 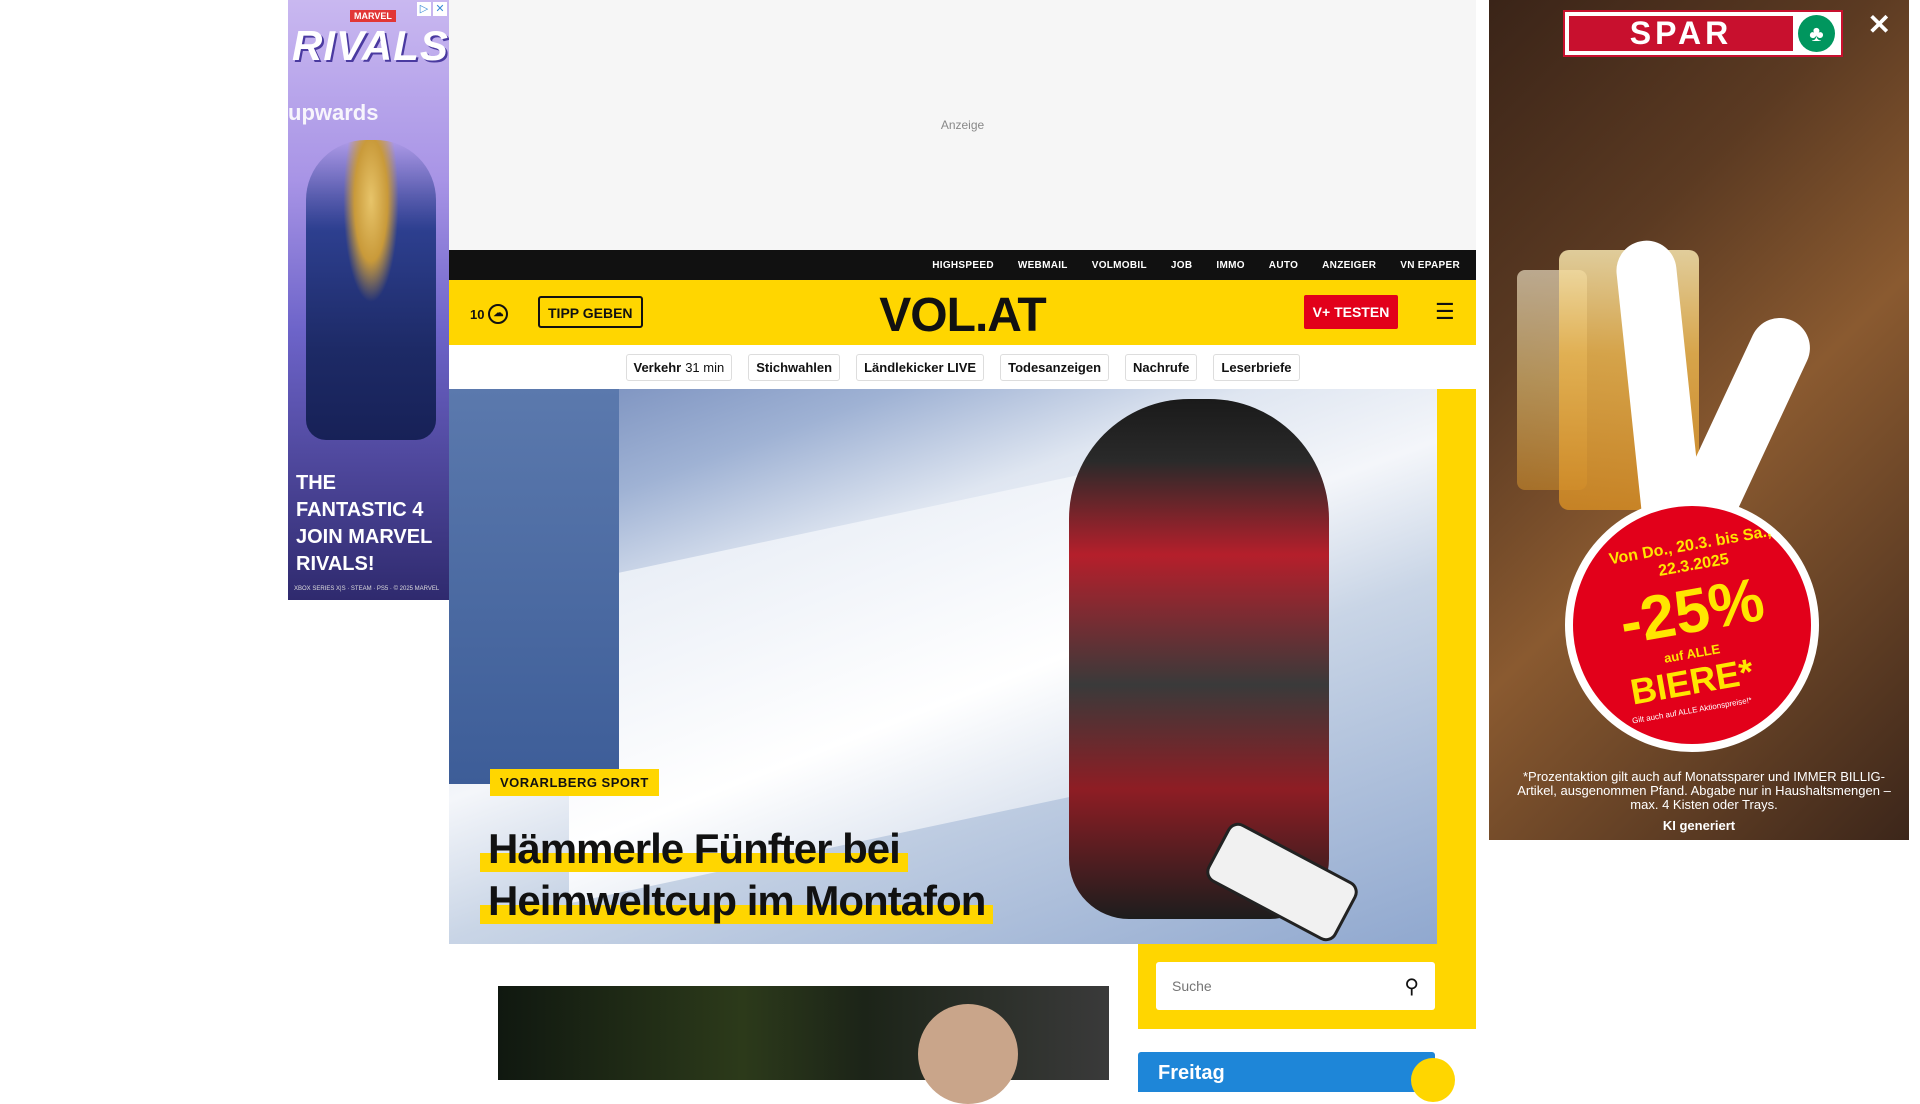 What do you see at coordinates (1296, 1077) in the screenshot?
I see `weather-day-card: Freitag` at bounding box center [1296, 1077].